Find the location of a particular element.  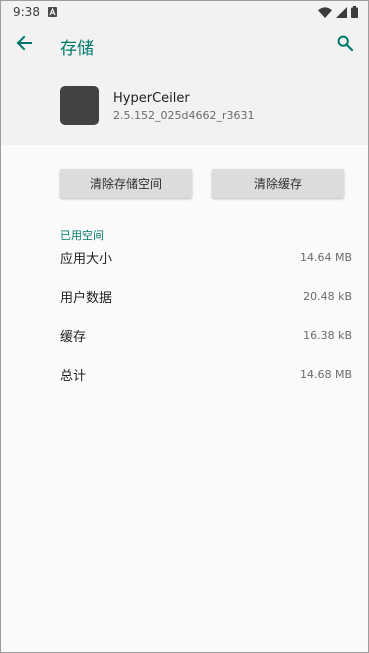

battery-icon is located at coordinates (354, 12).